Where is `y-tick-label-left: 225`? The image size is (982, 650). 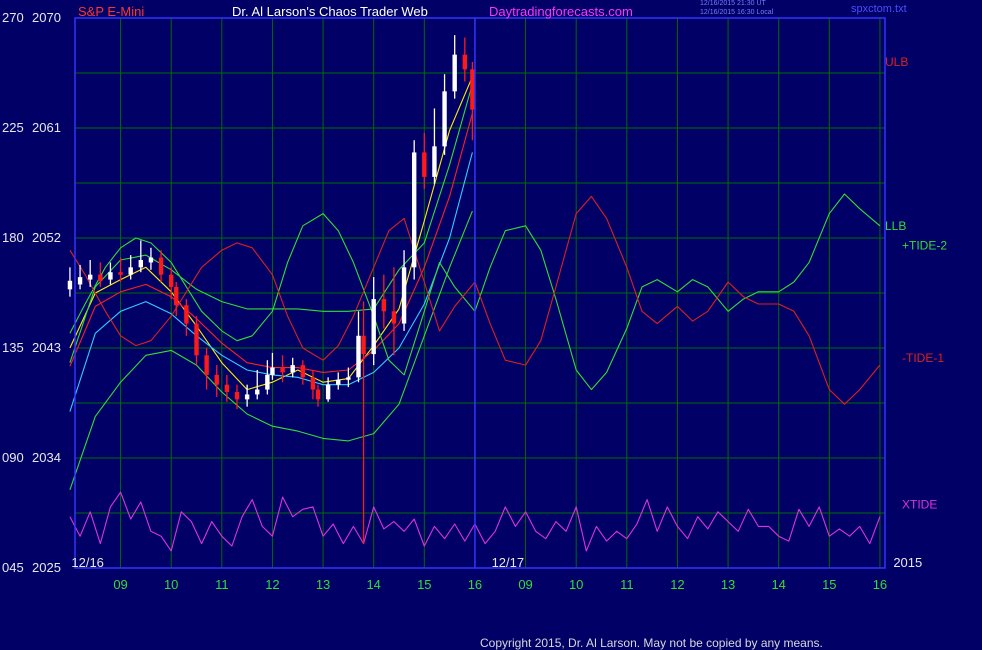
y-tick-label-left: 225 is located at coordinates (13, 127).